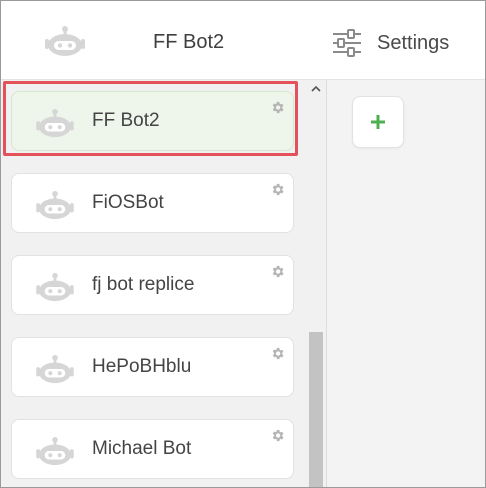 The image size is (486, 488). What do you see at coordinates (316, 283) in the screenshot?
I see `scrollbar` at bounding box center [316, 283].